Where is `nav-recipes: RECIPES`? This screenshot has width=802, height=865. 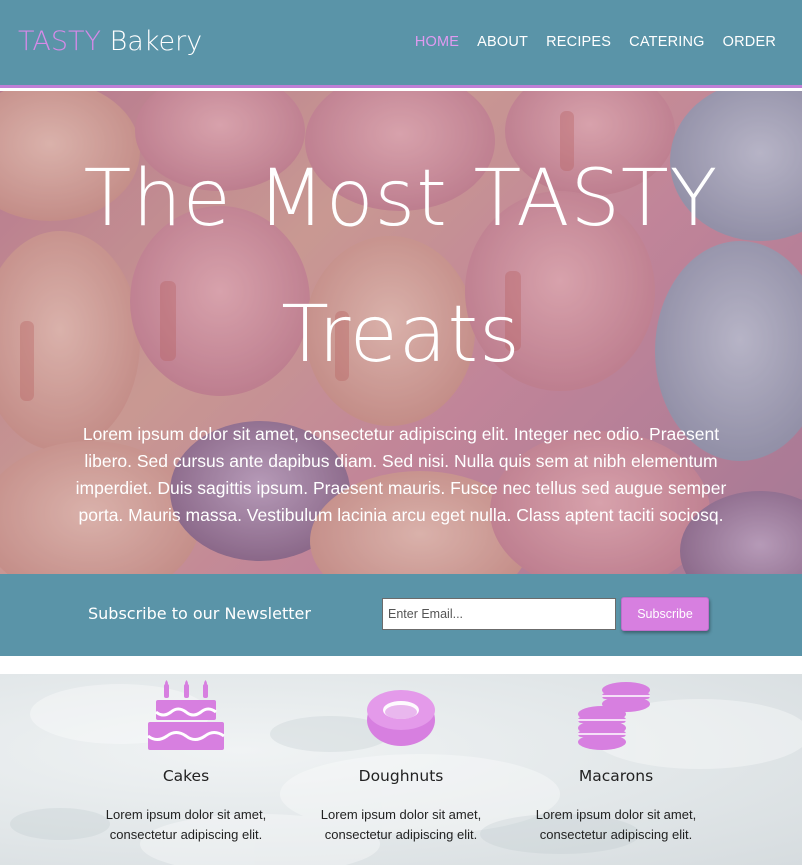 nav-recipes: RECIPES is located at coordinates (578, 42).